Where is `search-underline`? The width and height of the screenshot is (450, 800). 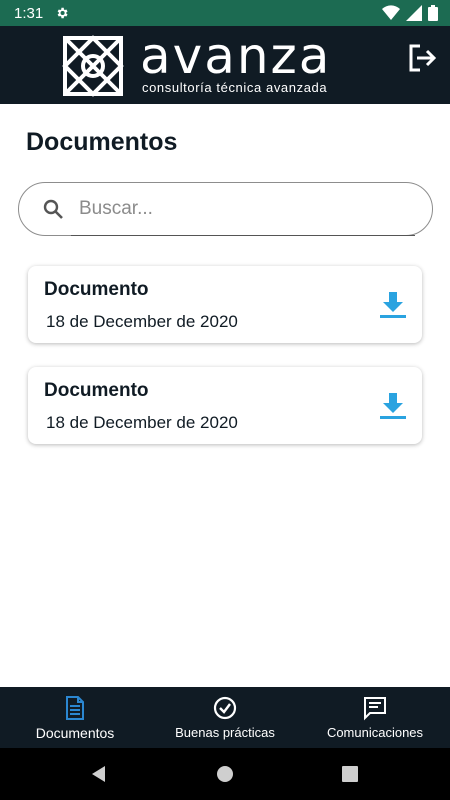 search-underline is located at coordinates (243, 235).